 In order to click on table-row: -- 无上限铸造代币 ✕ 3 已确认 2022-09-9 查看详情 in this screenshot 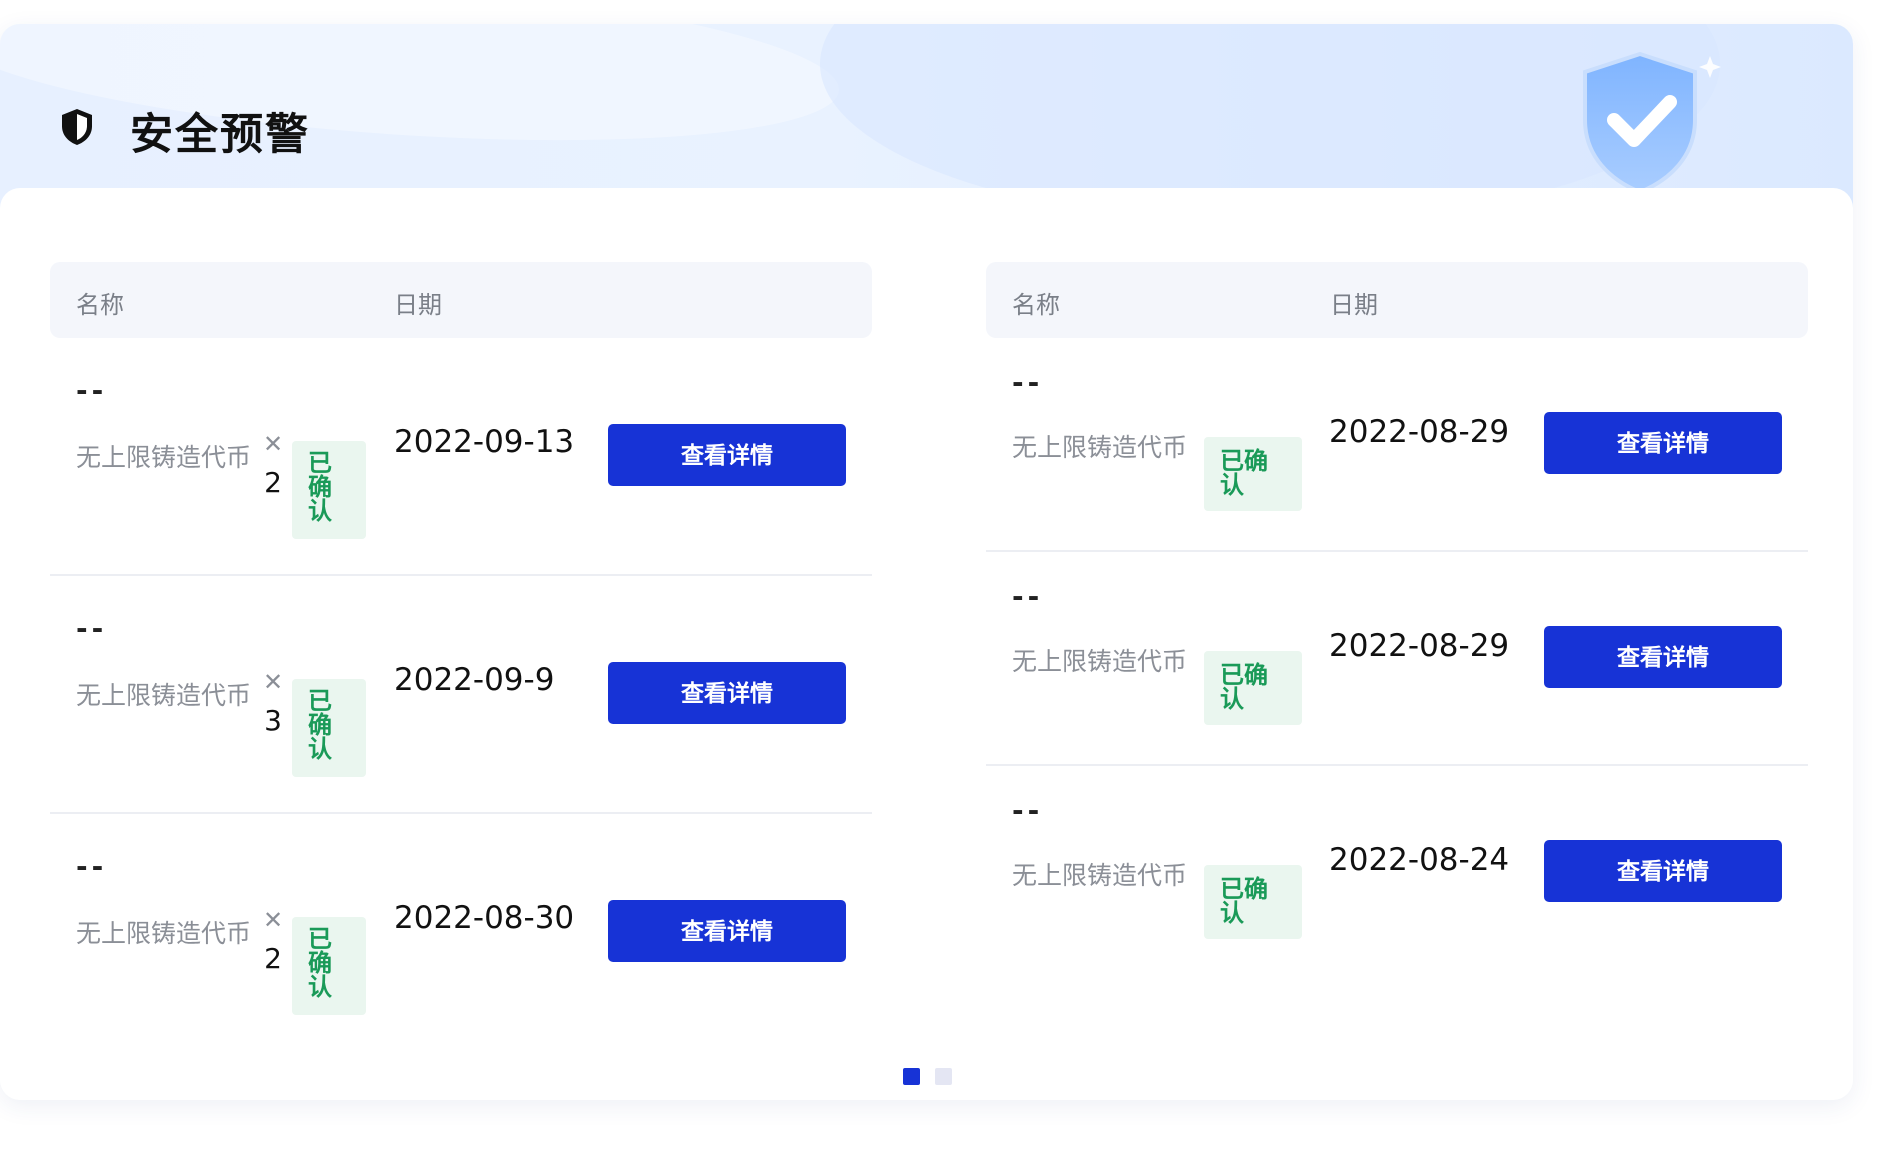, I will do `click(461, 695)`.